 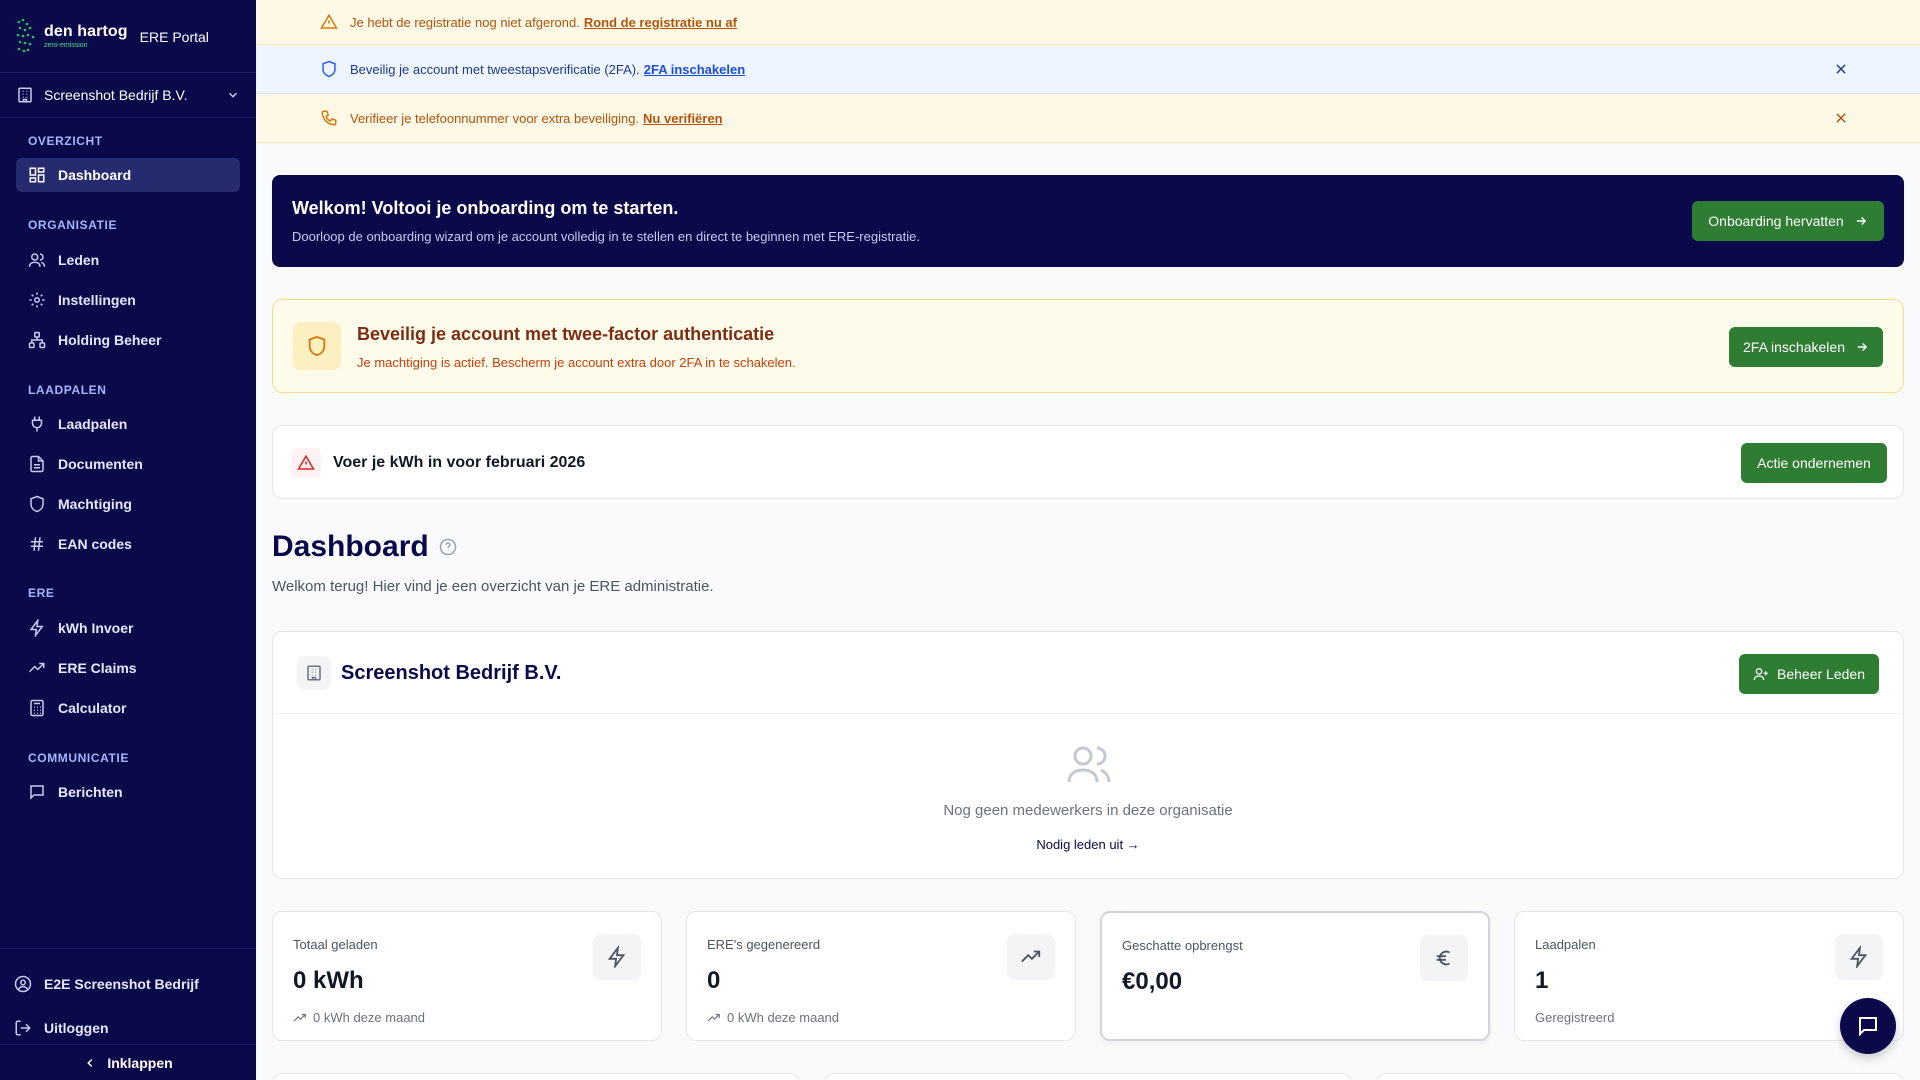 I want to click on nav-section-laadpalen: LAADPALEN, so click(x=67, y=390).